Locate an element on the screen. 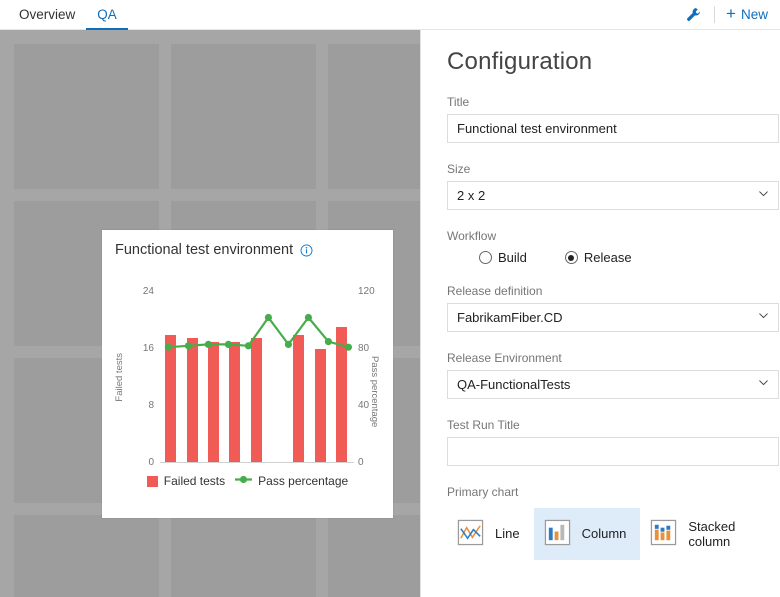  legend-item-pass-percentage: Pass percentage is located at coordinates (291, 481).